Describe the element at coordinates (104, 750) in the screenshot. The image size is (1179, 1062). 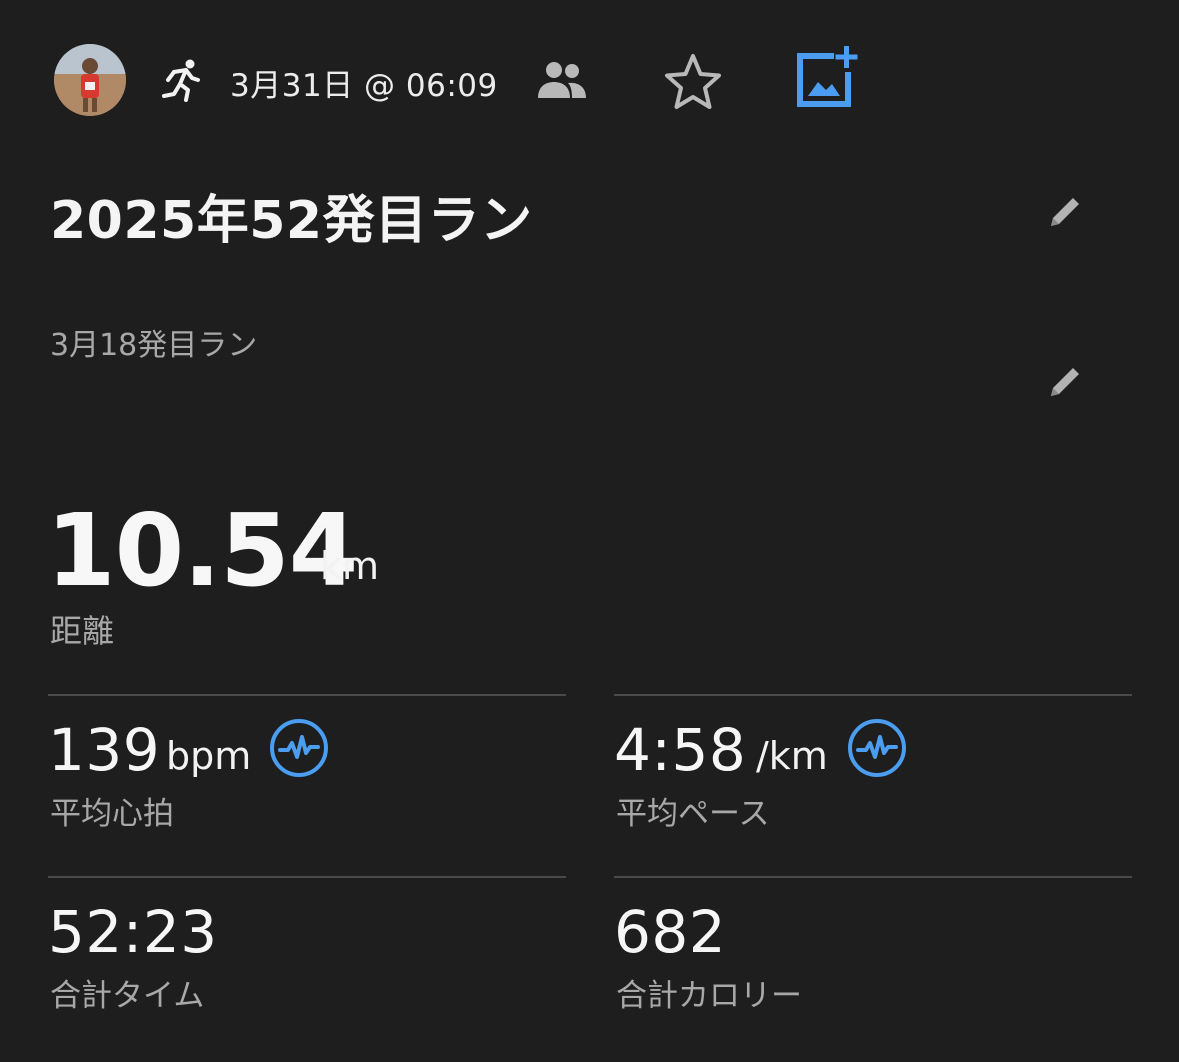
I see `avg-heart-rate-value: 139` at that location.